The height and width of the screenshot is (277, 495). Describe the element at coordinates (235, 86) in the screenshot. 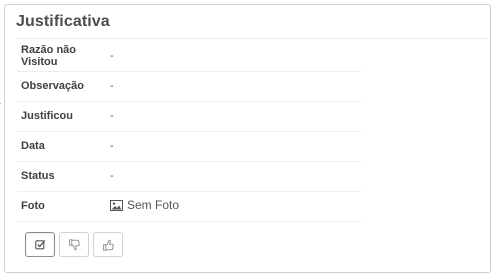

I see `observation-value: -` at that location.